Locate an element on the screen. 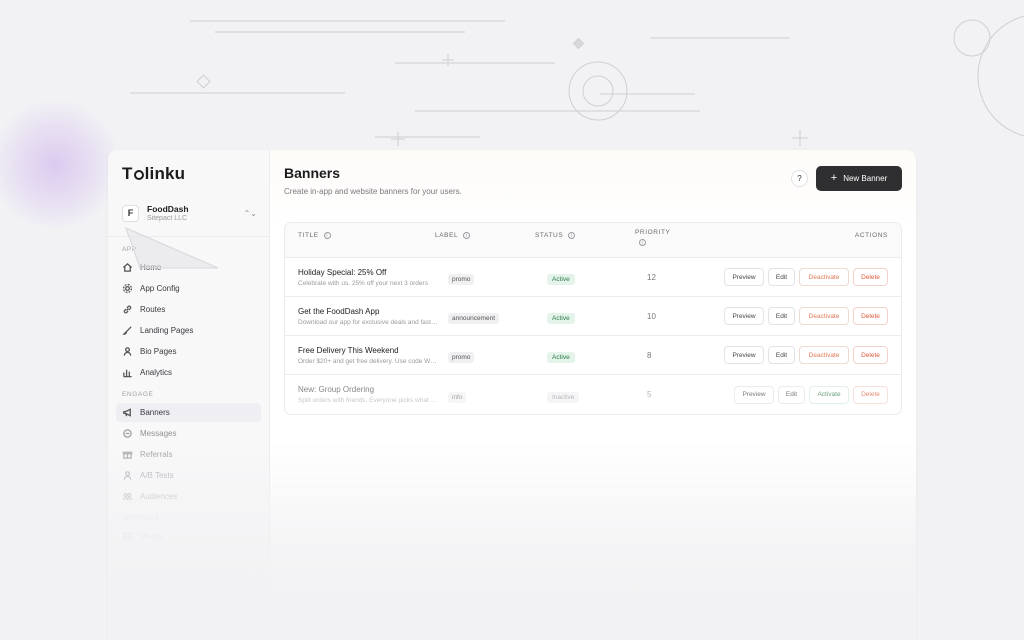  brush-icon is located at coordinates (127, 331).